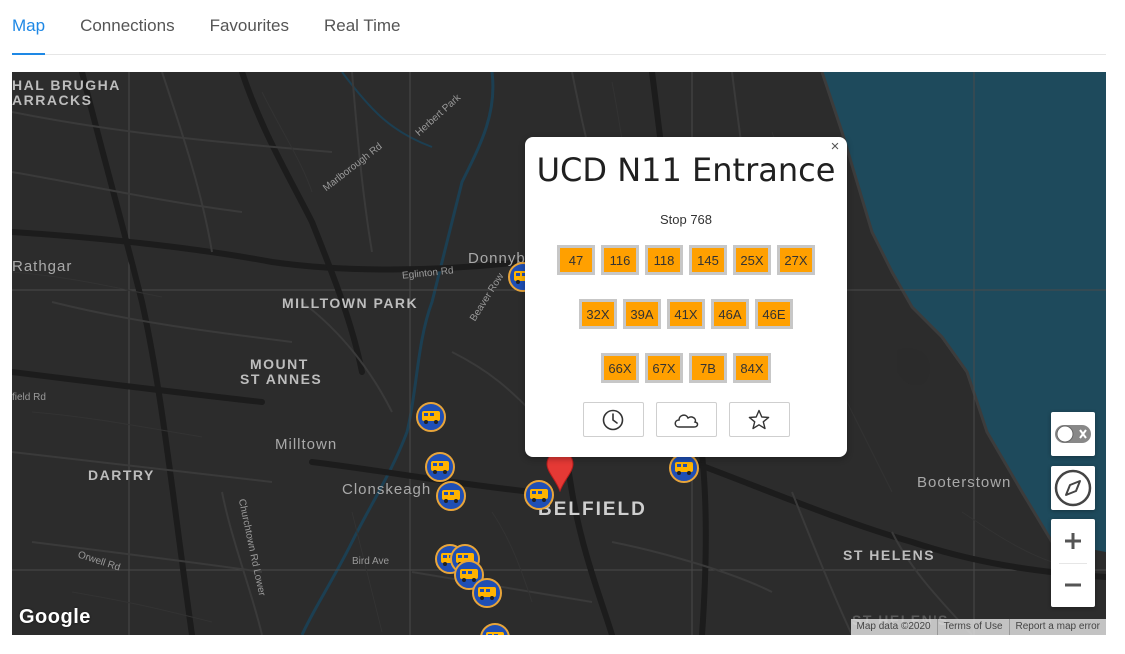 Image resolution: width=1125 pixels, height=654 pixels. I want to click on weather-button, so click(686, 419).